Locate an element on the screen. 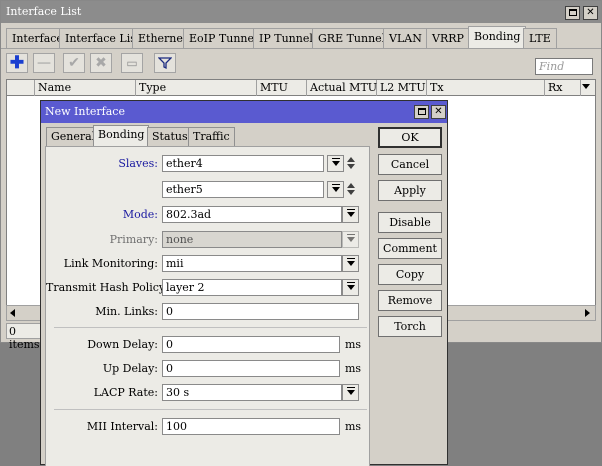 Image resolution: width=602 pixels, height=466 pixels. table-header: Name Type MTU Actual MTU L2 MTU Tx Rx is located at coordinates (301, 87).